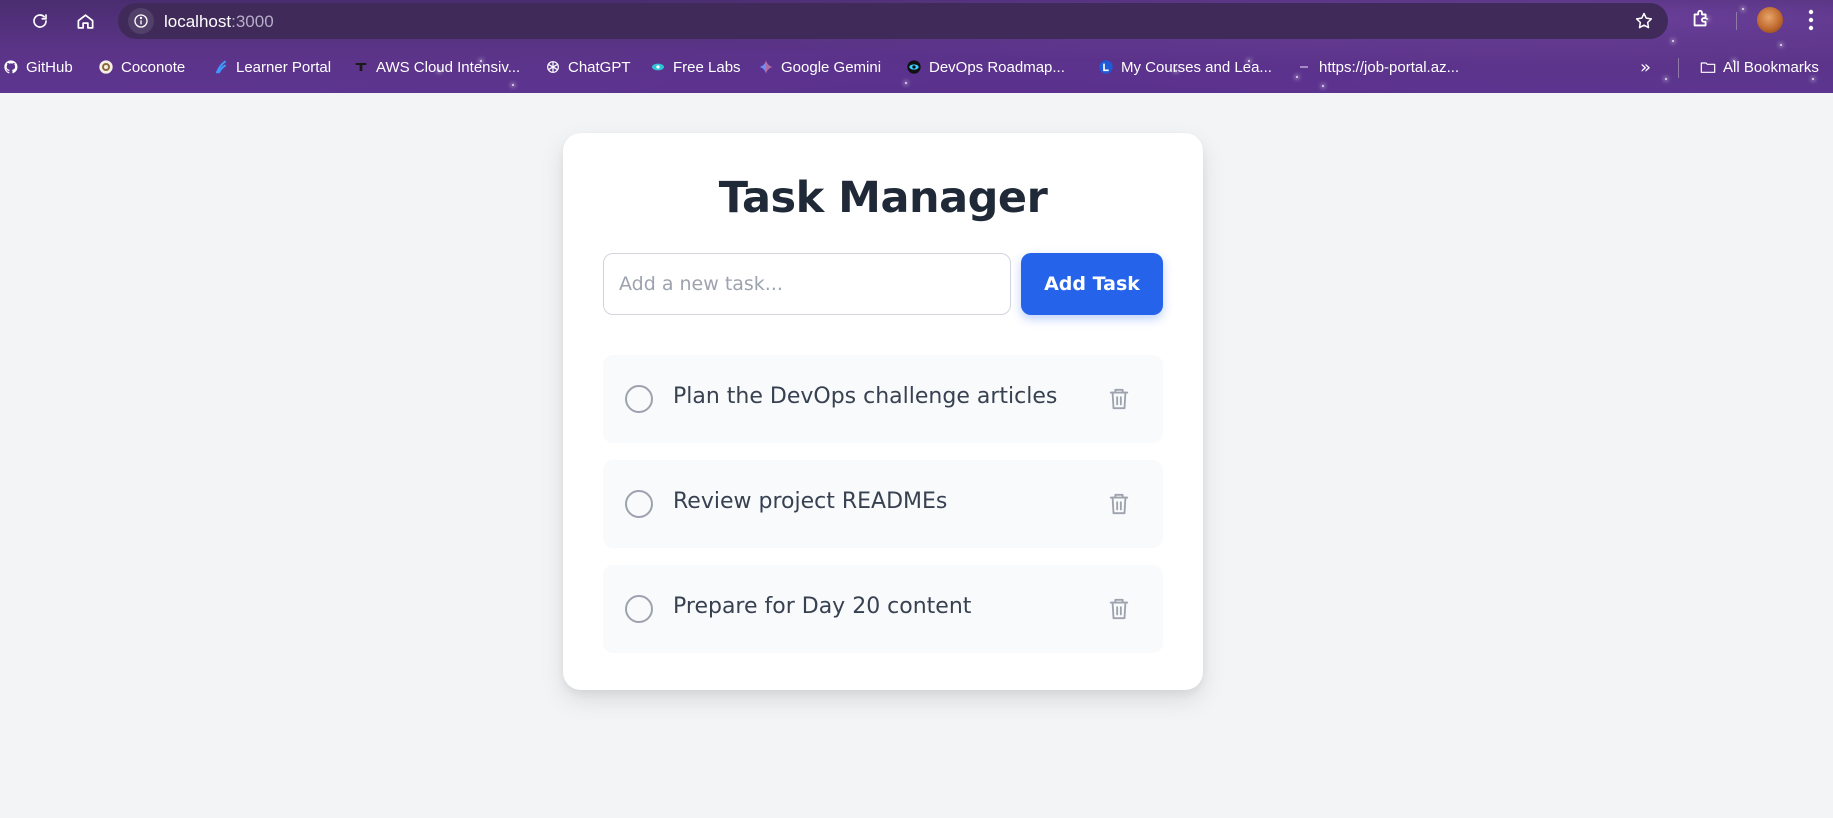  What do you see at coordinates (272, 67) in the screenshot?
I see `bookmark-learner-portal: Learner Portal` at bounding box center [272, 67].